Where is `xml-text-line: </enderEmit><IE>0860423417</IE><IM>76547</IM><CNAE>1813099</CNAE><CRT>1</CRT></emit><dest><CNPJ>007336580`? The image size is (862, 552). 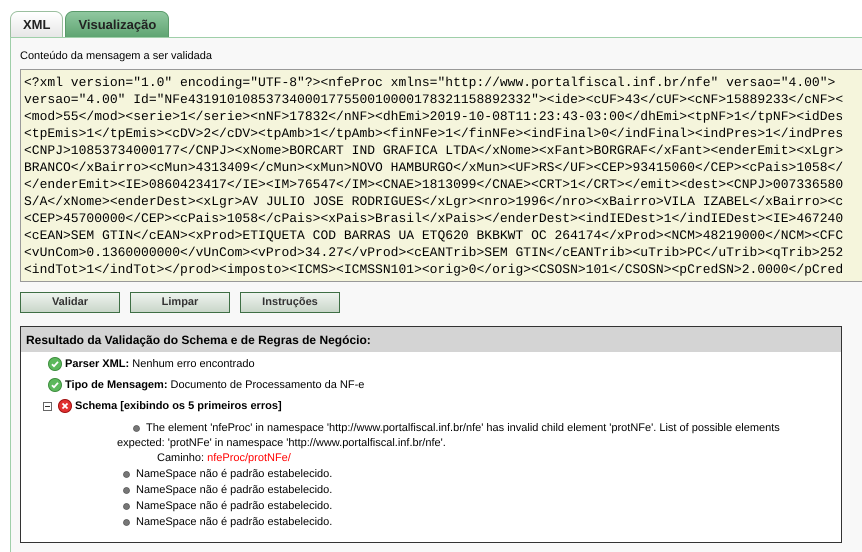
xml-text-line: </enderEmit><IE>0860423417</IE><IM>76547</IM><CNAE>1813099</CNAE><CRT>1</CRT></emit><dest><CNPJ>007336580 is located at coordinates (434, 184).